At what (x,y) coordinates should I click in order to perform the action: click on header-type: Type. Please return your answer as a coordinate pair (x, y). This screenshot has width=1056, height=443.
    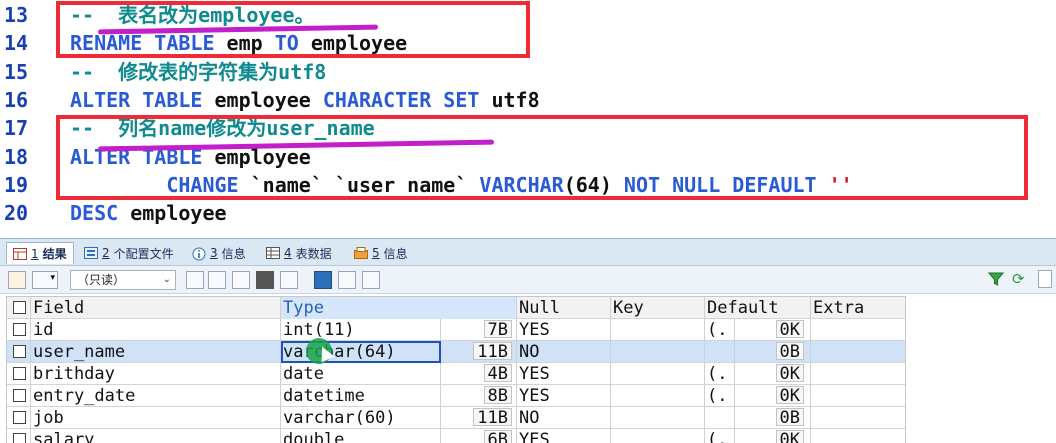
    Looking at the image, I should click on (399, 308).